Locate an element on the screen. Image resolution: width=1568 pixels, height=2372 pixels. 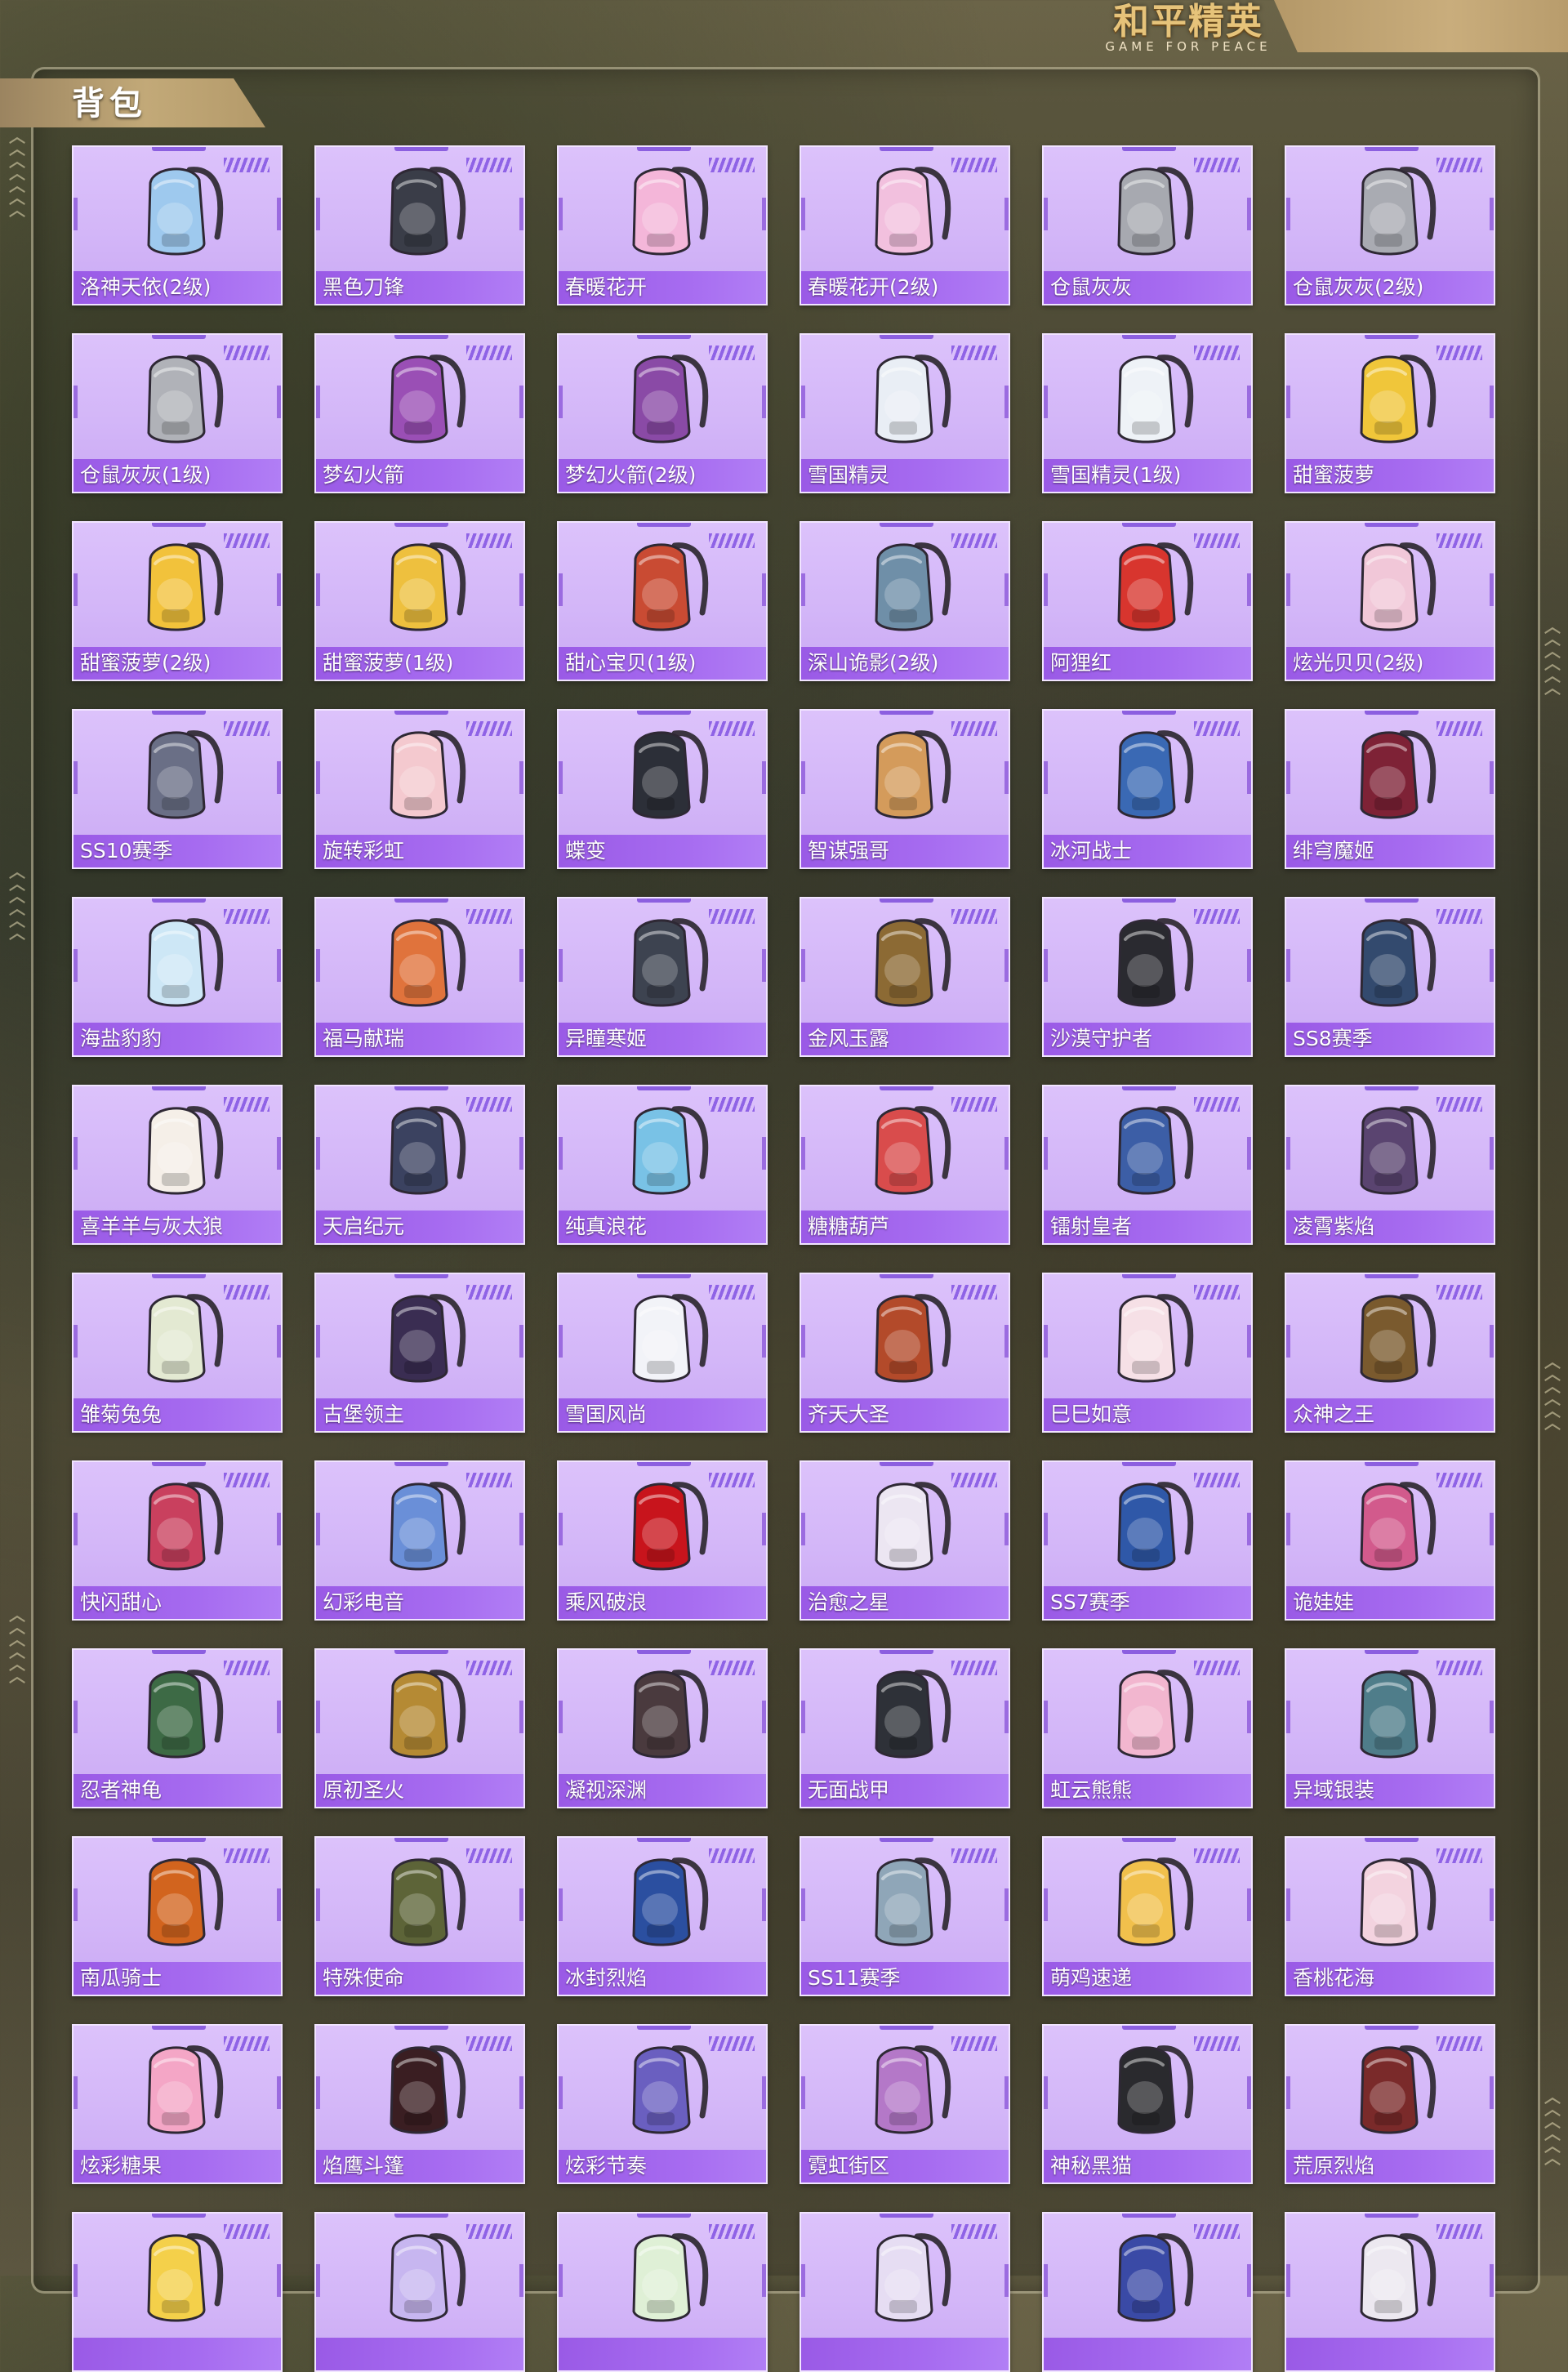
backpack-card: SS7赛季 is located at coordinates (1147, 1540).